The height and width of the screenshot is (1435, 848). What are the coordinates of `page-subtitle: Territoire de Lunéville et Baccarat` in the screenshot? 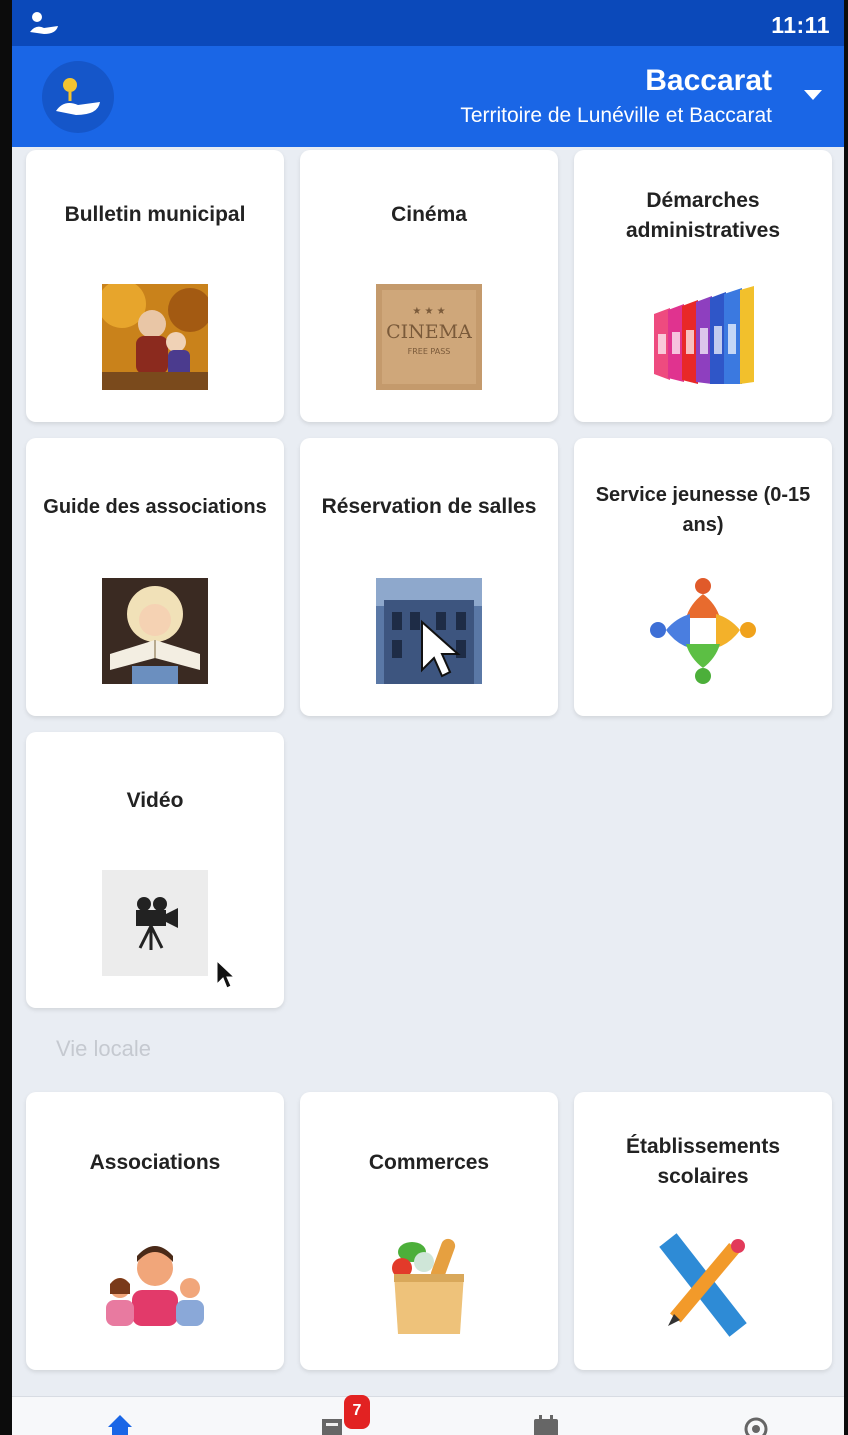 It's located at (616, 115).